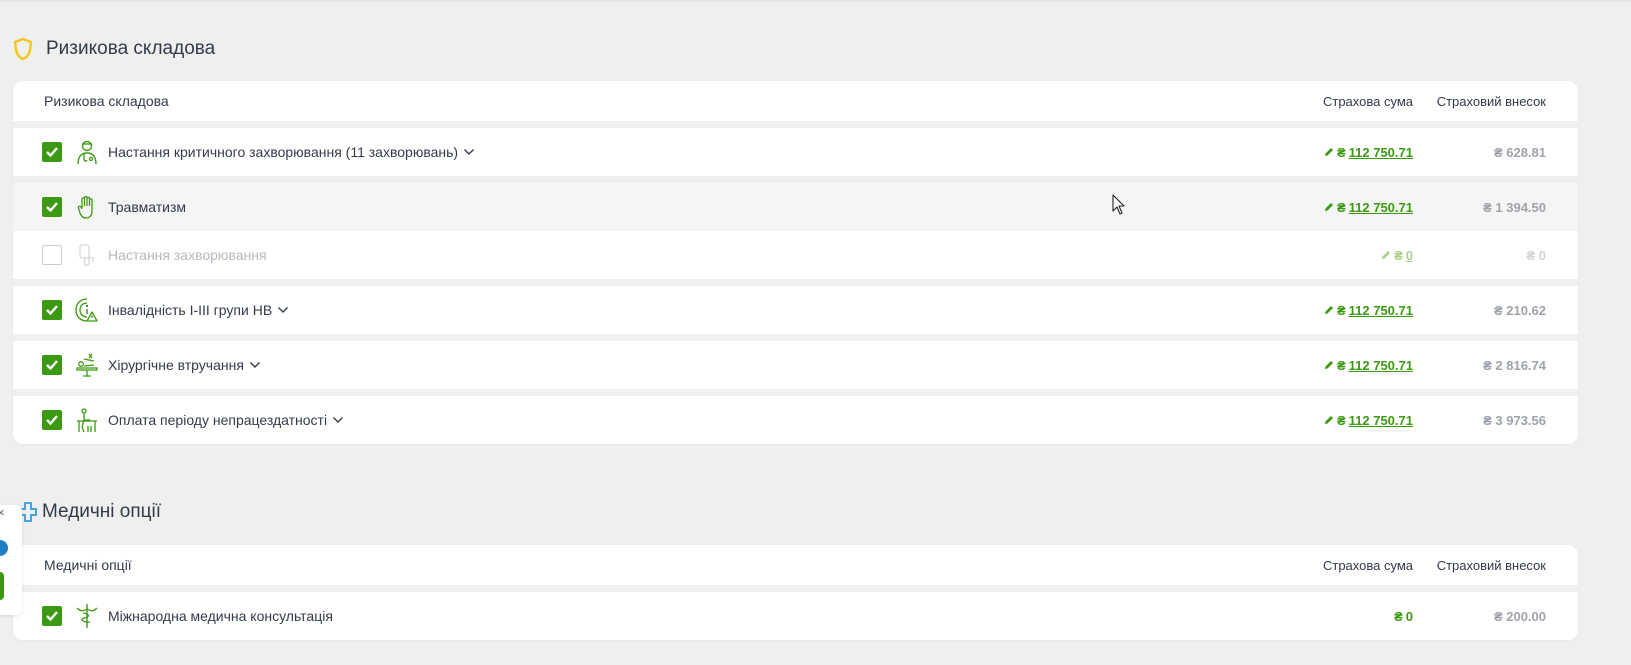 The height and width of the screenshot is (665, 1631). Describe the element at coordinates (1520, 207) in the screenshot. I see `premium-value: 1 394.50` at that location.